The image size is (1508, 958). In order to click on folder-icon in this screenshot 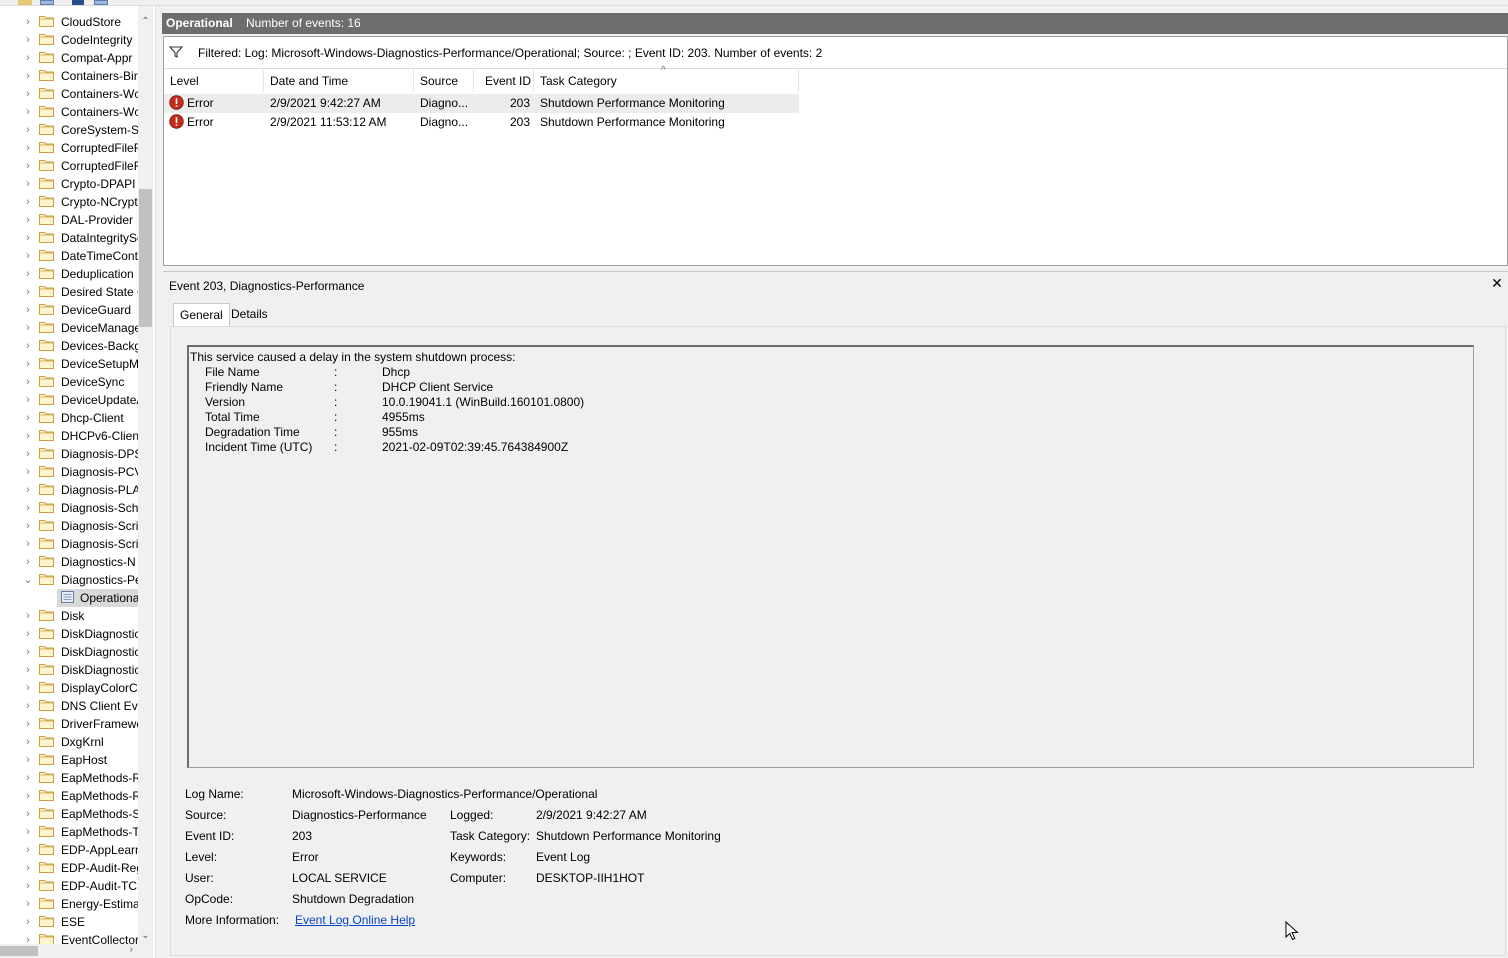, I will do `click(25, 2)`.